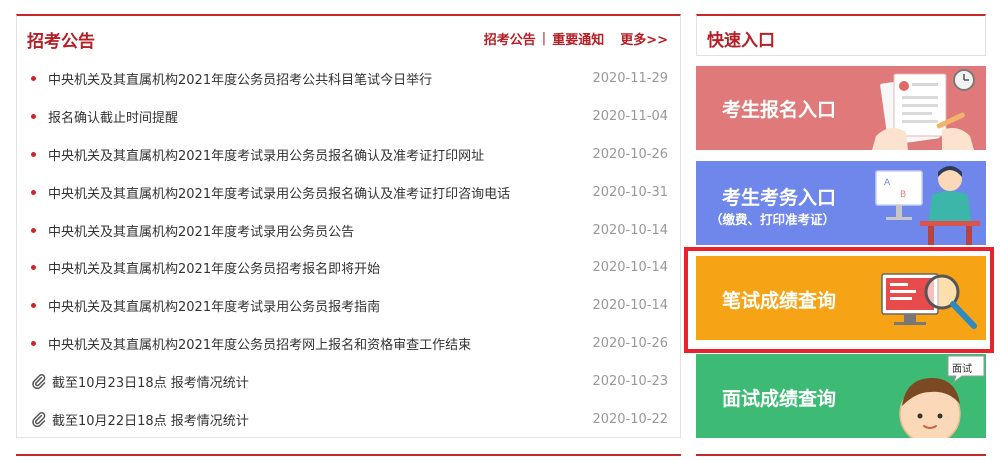 This screenshot has width=1000, height=460. What do you see at coordinates (903, 195) in the screenshot?
I see `svg-text: B` at bounding box center [903, 195].